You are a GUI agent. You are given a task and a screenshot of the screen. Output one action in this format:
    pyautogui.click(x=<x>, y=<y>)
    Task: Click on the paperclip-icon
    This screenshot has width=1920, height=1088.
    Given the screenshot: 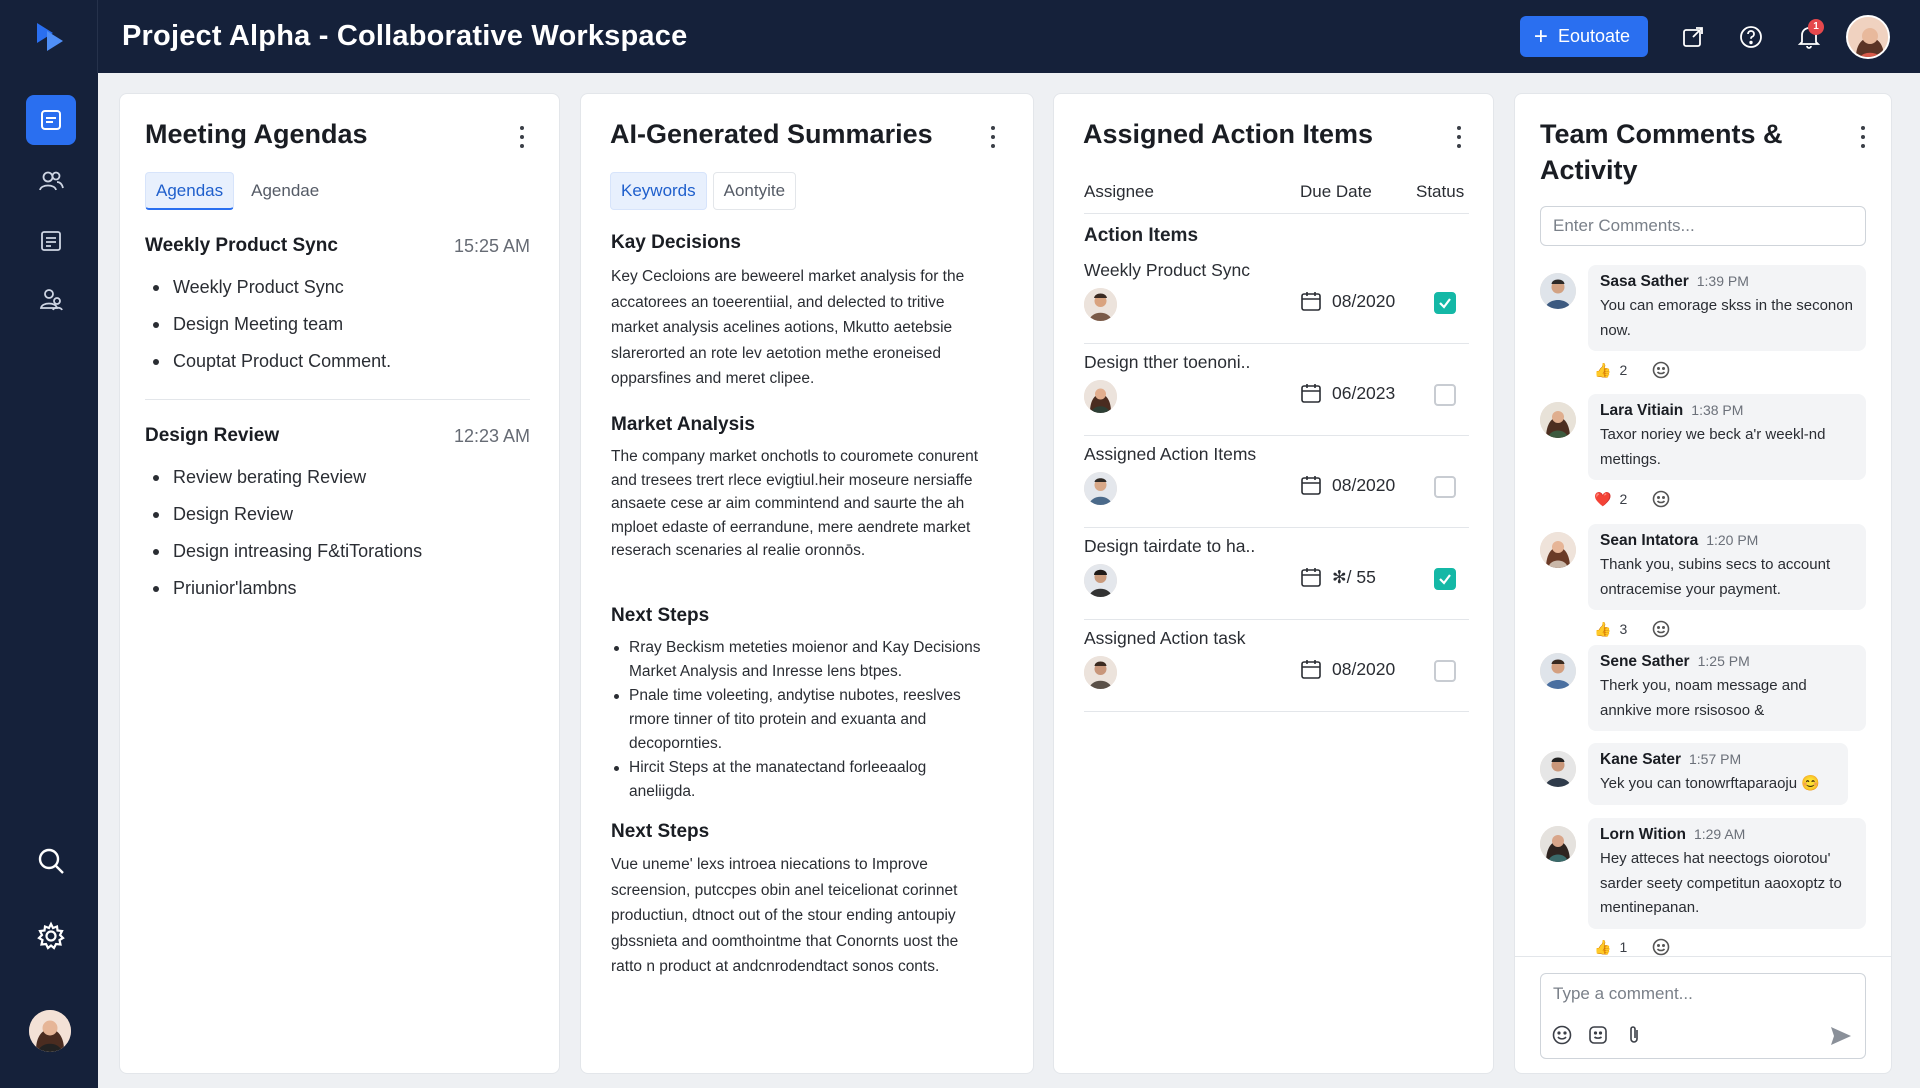 What is the action you would take?
    pyautogui.click(x=1634, y=1035)
    